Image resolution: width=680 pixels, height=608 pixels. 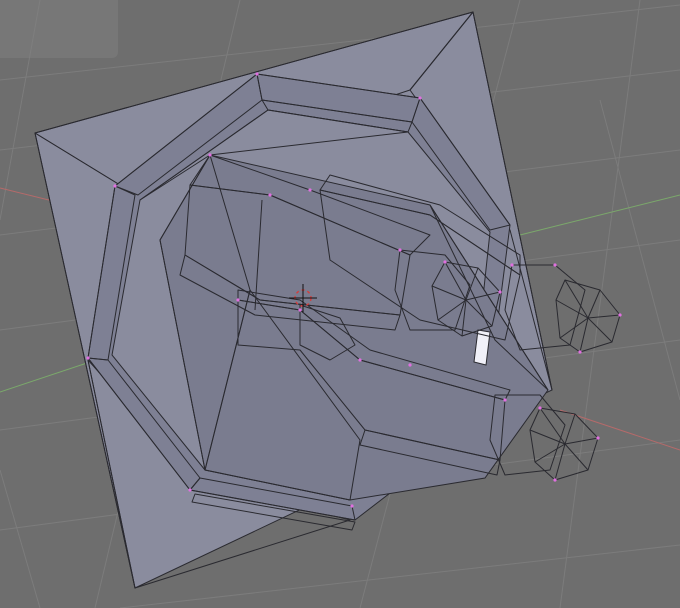 What do you see at coordinates (59, 29) in the screenshot?
I see `header-region-overlay` at bounding box center [59, 29].